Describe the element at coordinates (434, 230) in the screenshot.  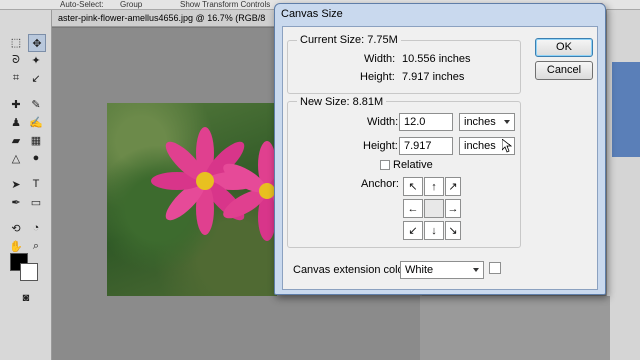
I see `anchor-arrow-s-icon: ↓` at that location.